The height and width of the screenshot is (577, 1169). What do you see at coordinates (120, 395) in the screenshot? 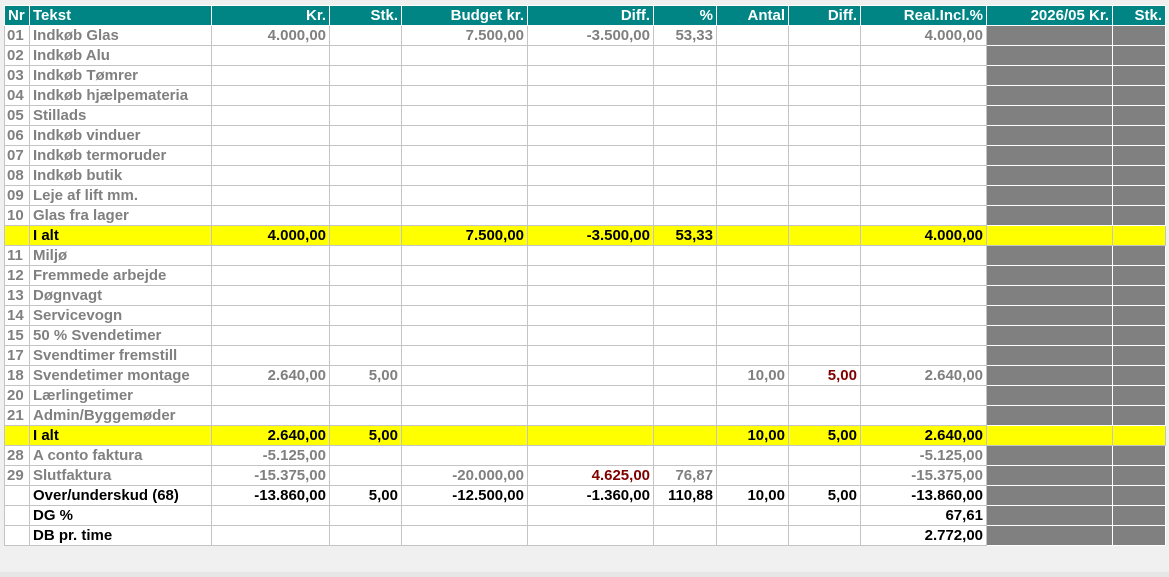
I see `cell-tekst: Lærlingetimer` at bounding box center [120, 395].